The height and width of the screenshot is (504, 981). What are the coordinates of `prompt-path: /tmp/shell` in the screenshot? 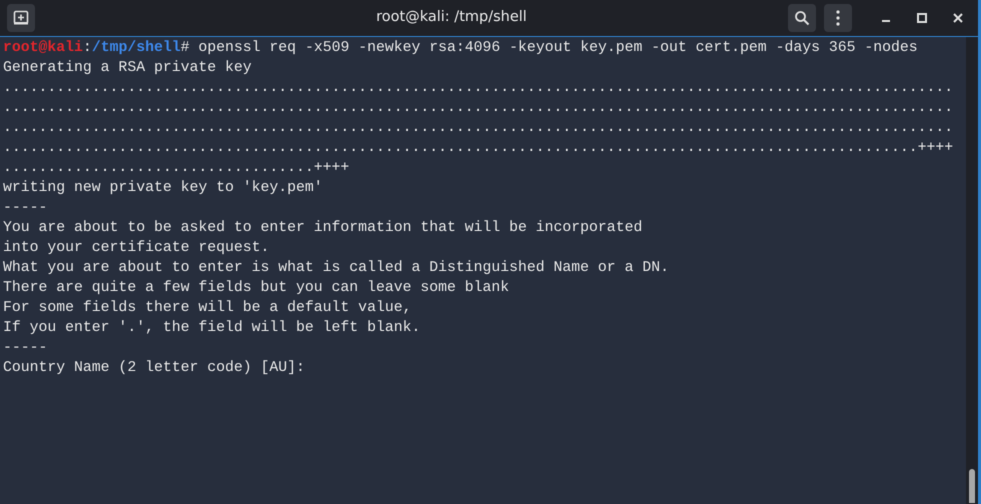 It's located at (136, 48).